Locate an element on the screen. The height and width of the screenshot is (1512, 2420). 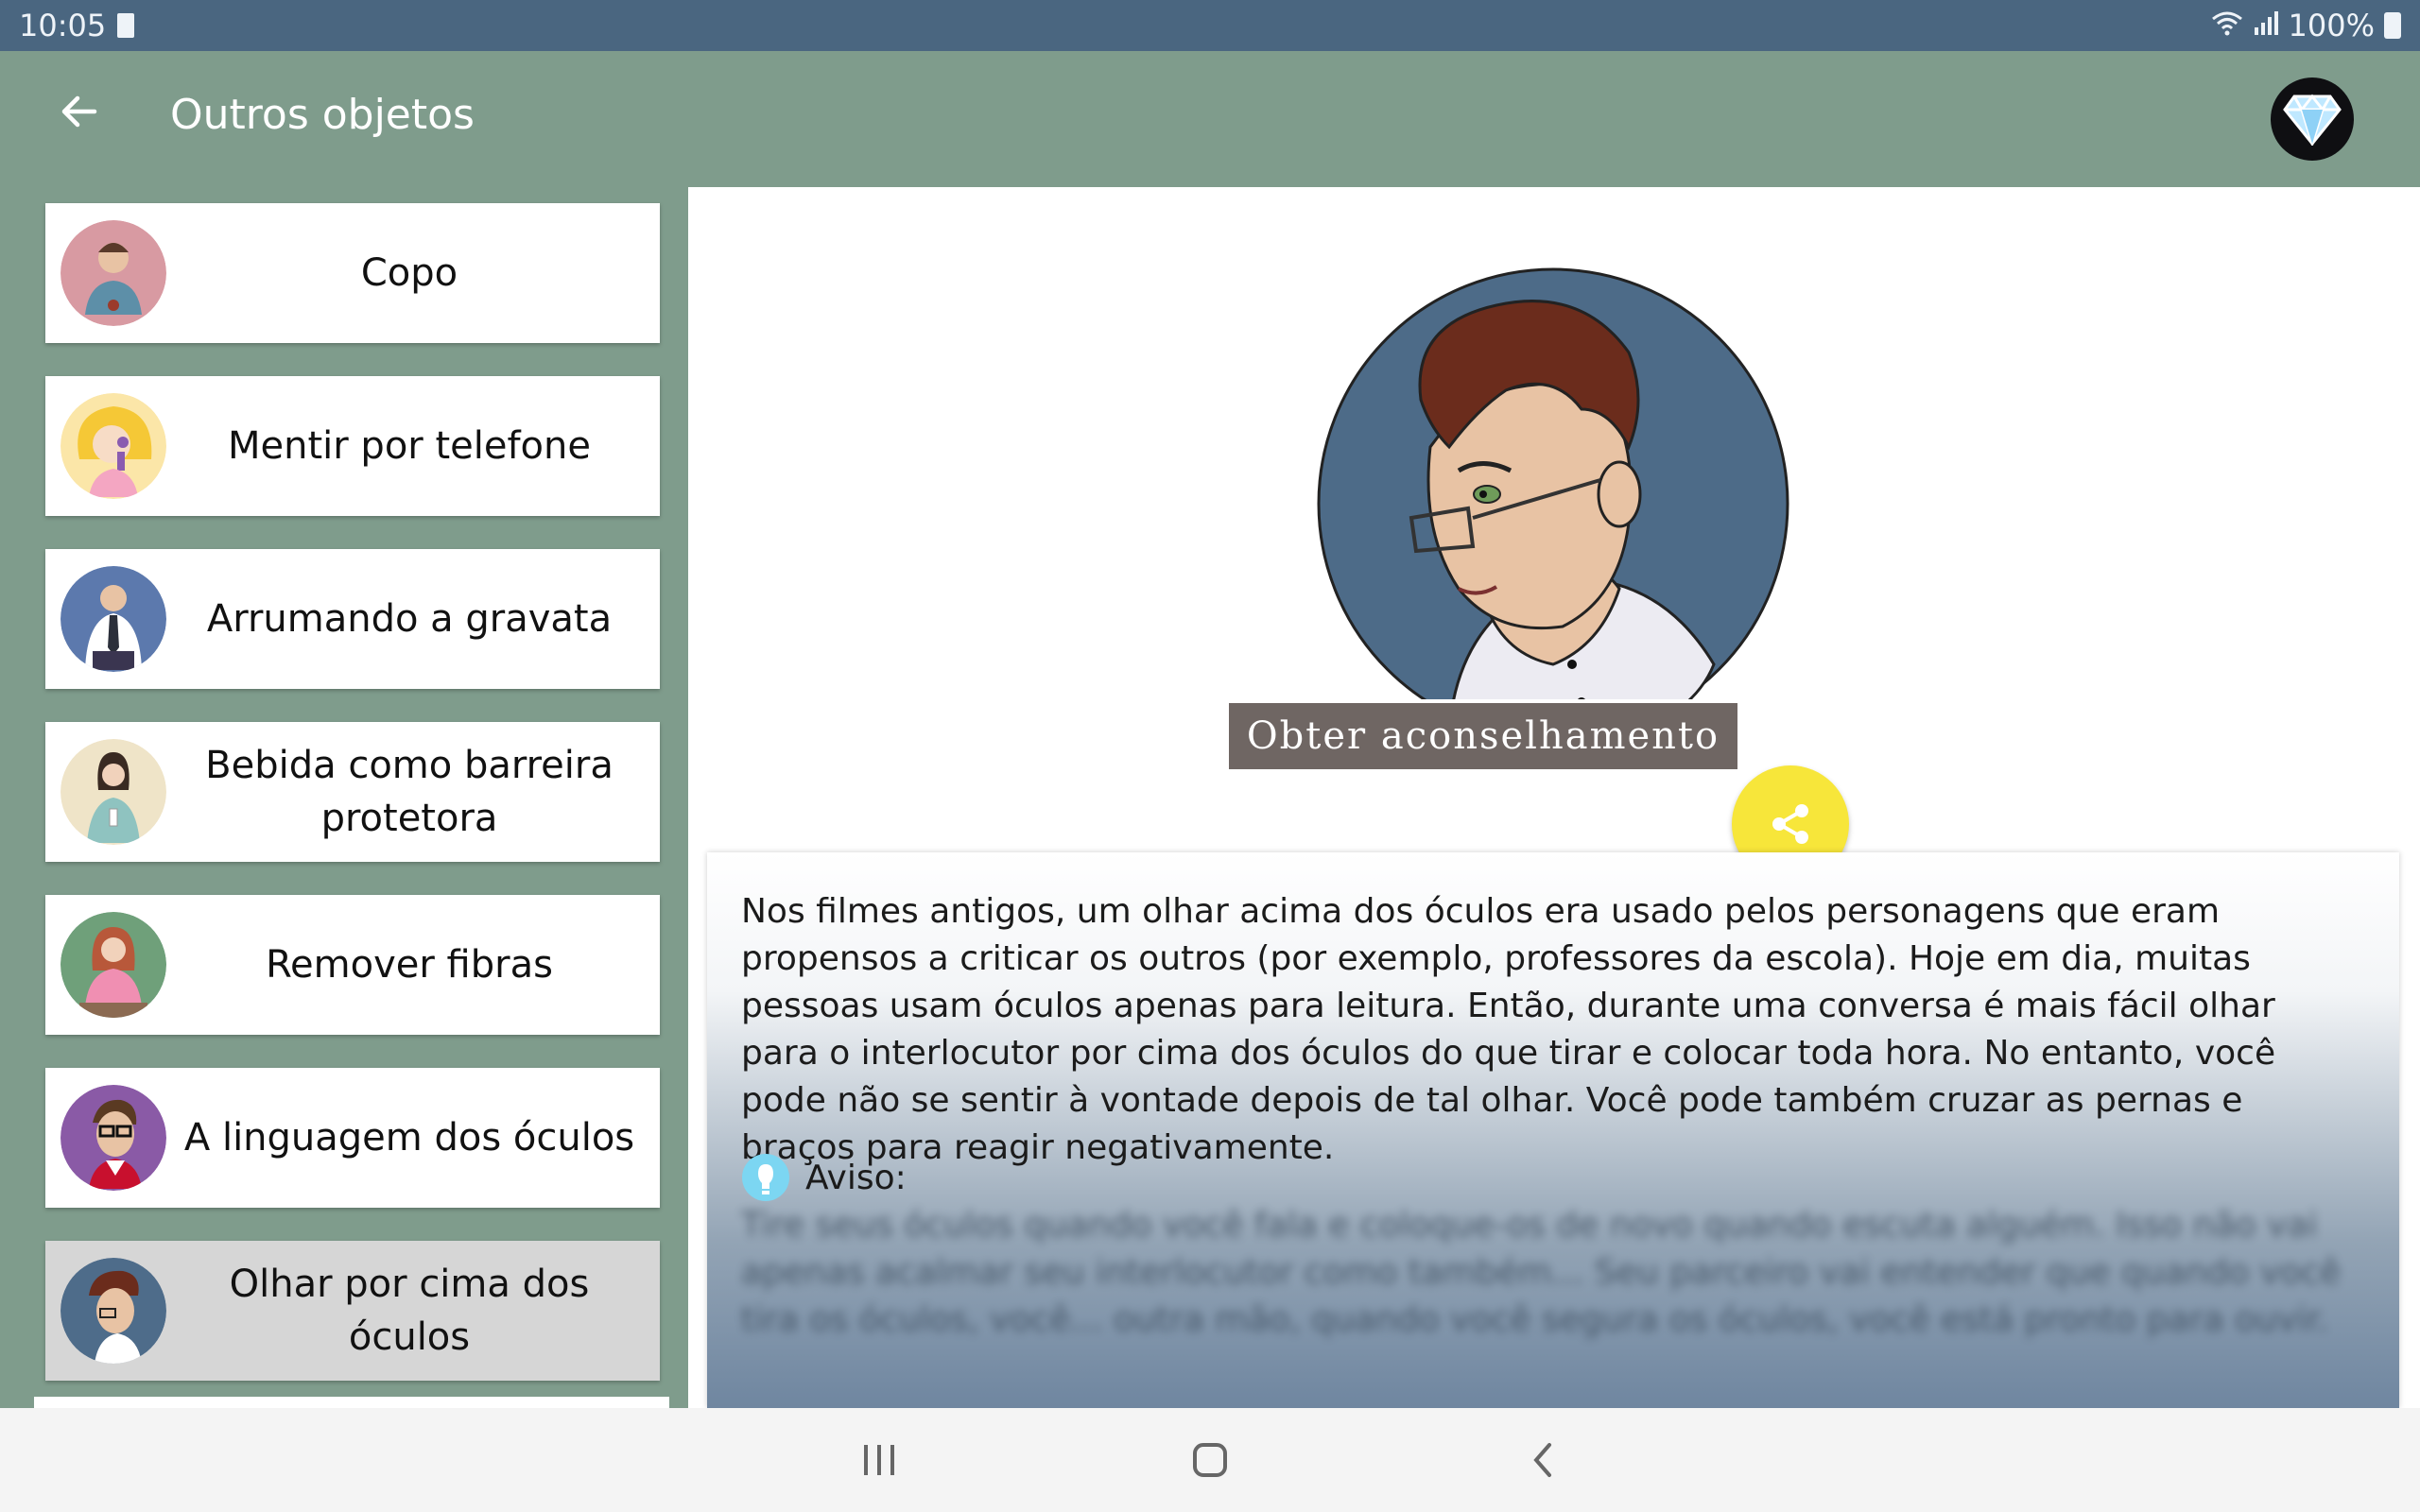
get-advice-button: Obter aconselhamento is located at coordinates (1483, 736).